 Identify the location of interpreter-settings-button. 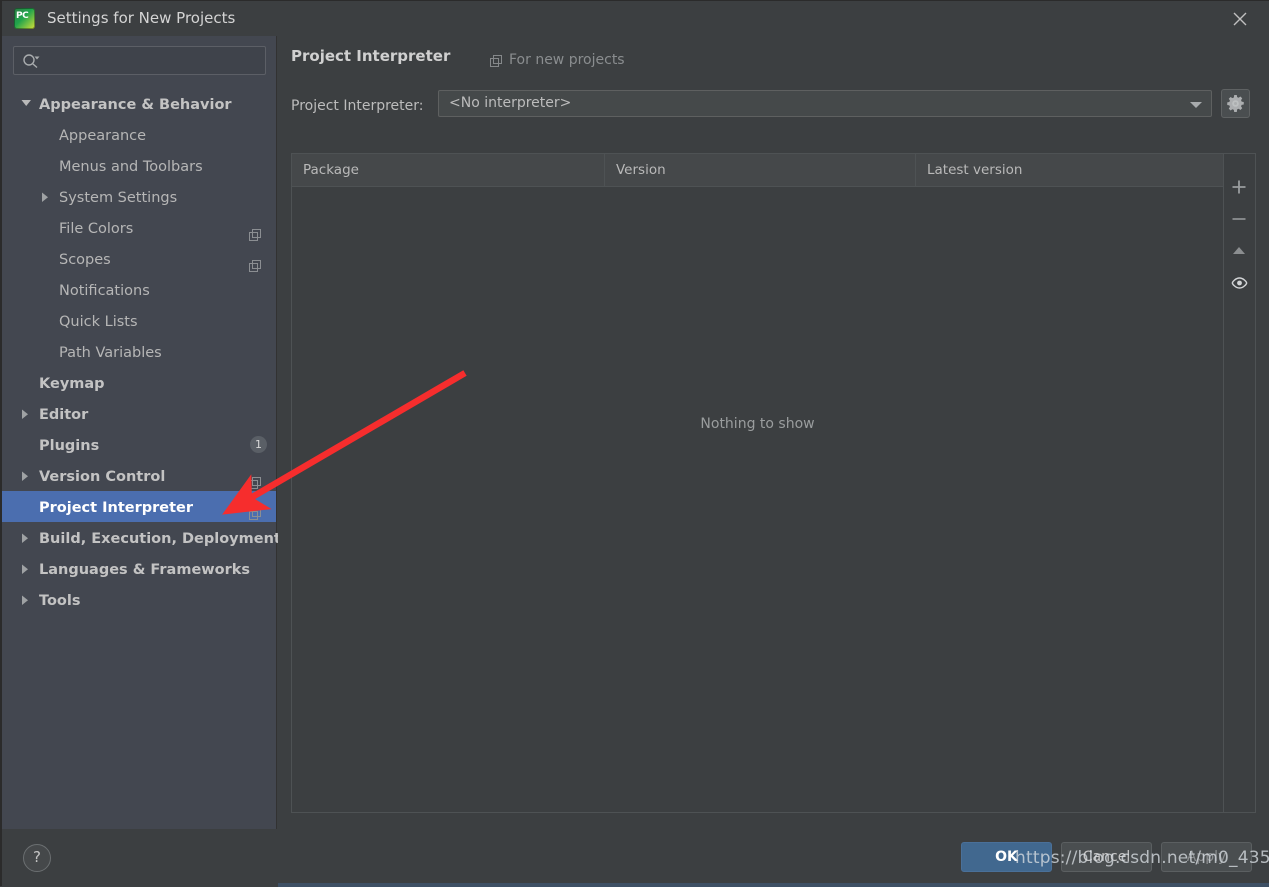
(1235, 103).